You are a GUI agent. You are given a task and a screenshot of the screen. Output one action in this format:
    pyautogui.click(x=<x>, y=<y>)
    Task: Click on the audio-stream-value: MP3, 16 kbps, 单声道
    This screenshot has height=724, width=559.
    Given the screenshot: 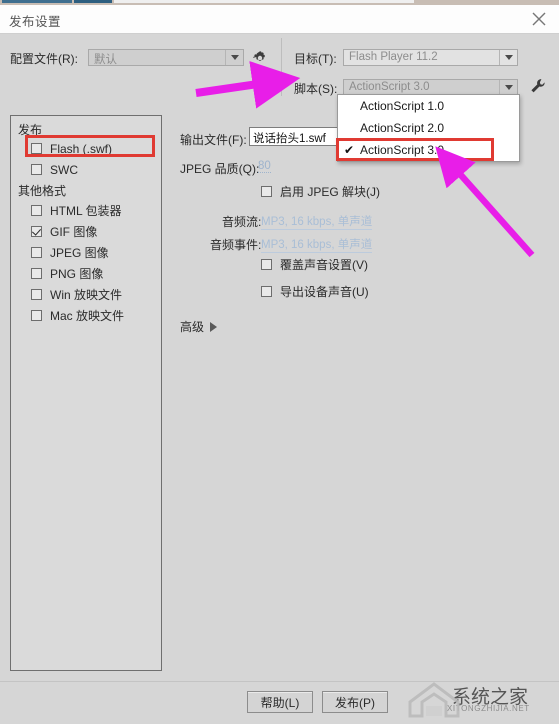 What is the action you would take?
    pyautogui.click(x=317, y=221)
    